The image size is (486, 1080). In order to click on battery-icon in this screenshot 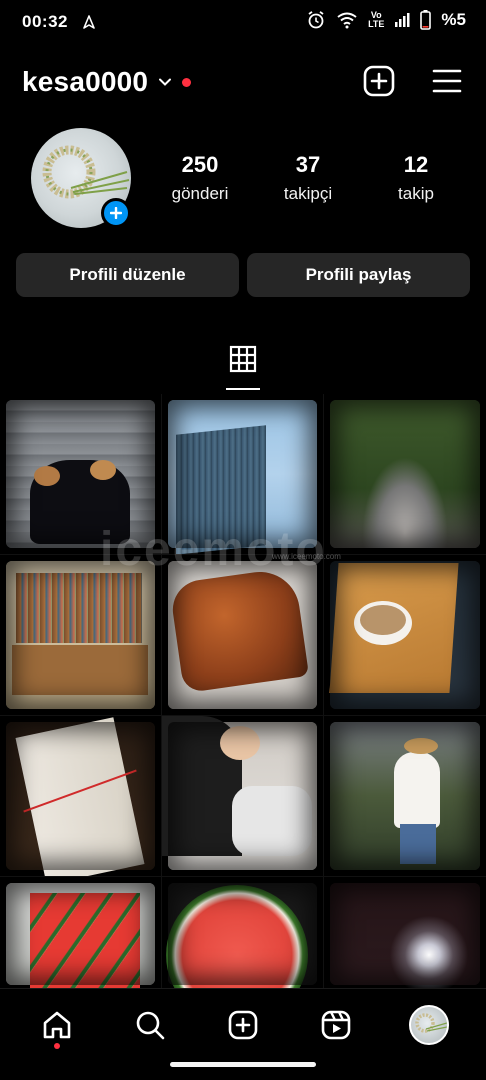, I will do `click(426, 20)`.